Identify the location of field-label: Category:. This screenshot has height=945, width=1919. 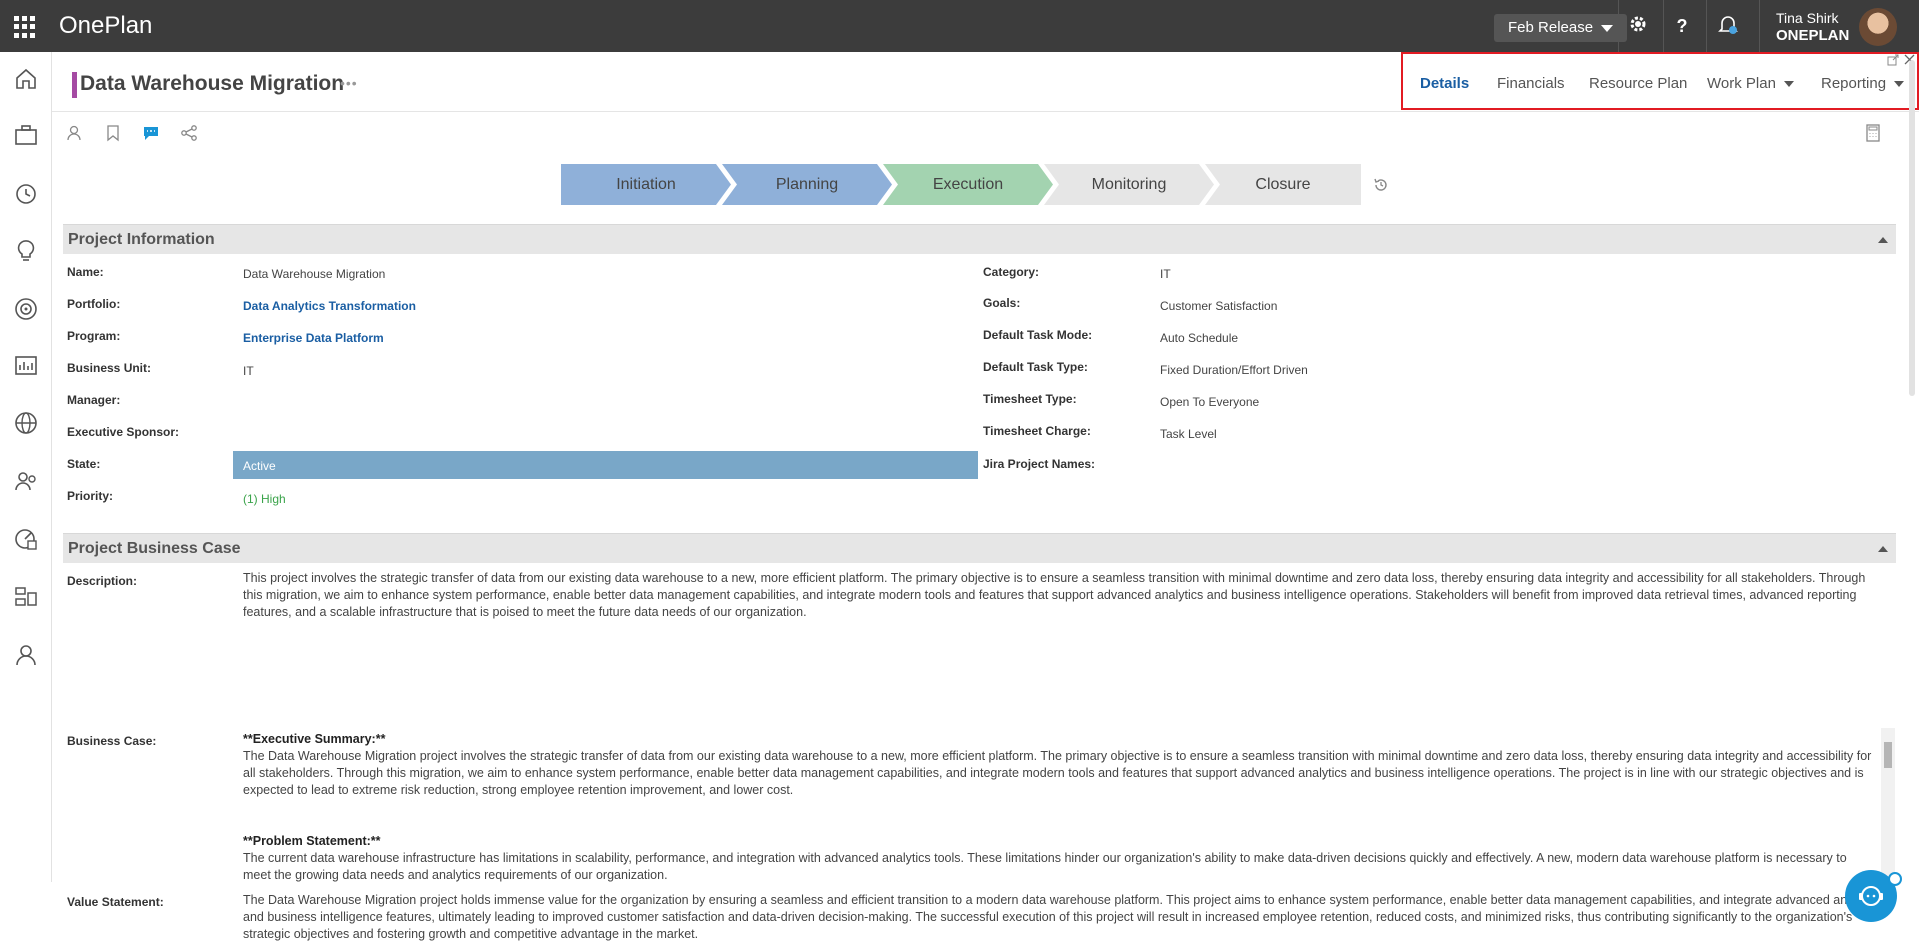
(1011, 272).